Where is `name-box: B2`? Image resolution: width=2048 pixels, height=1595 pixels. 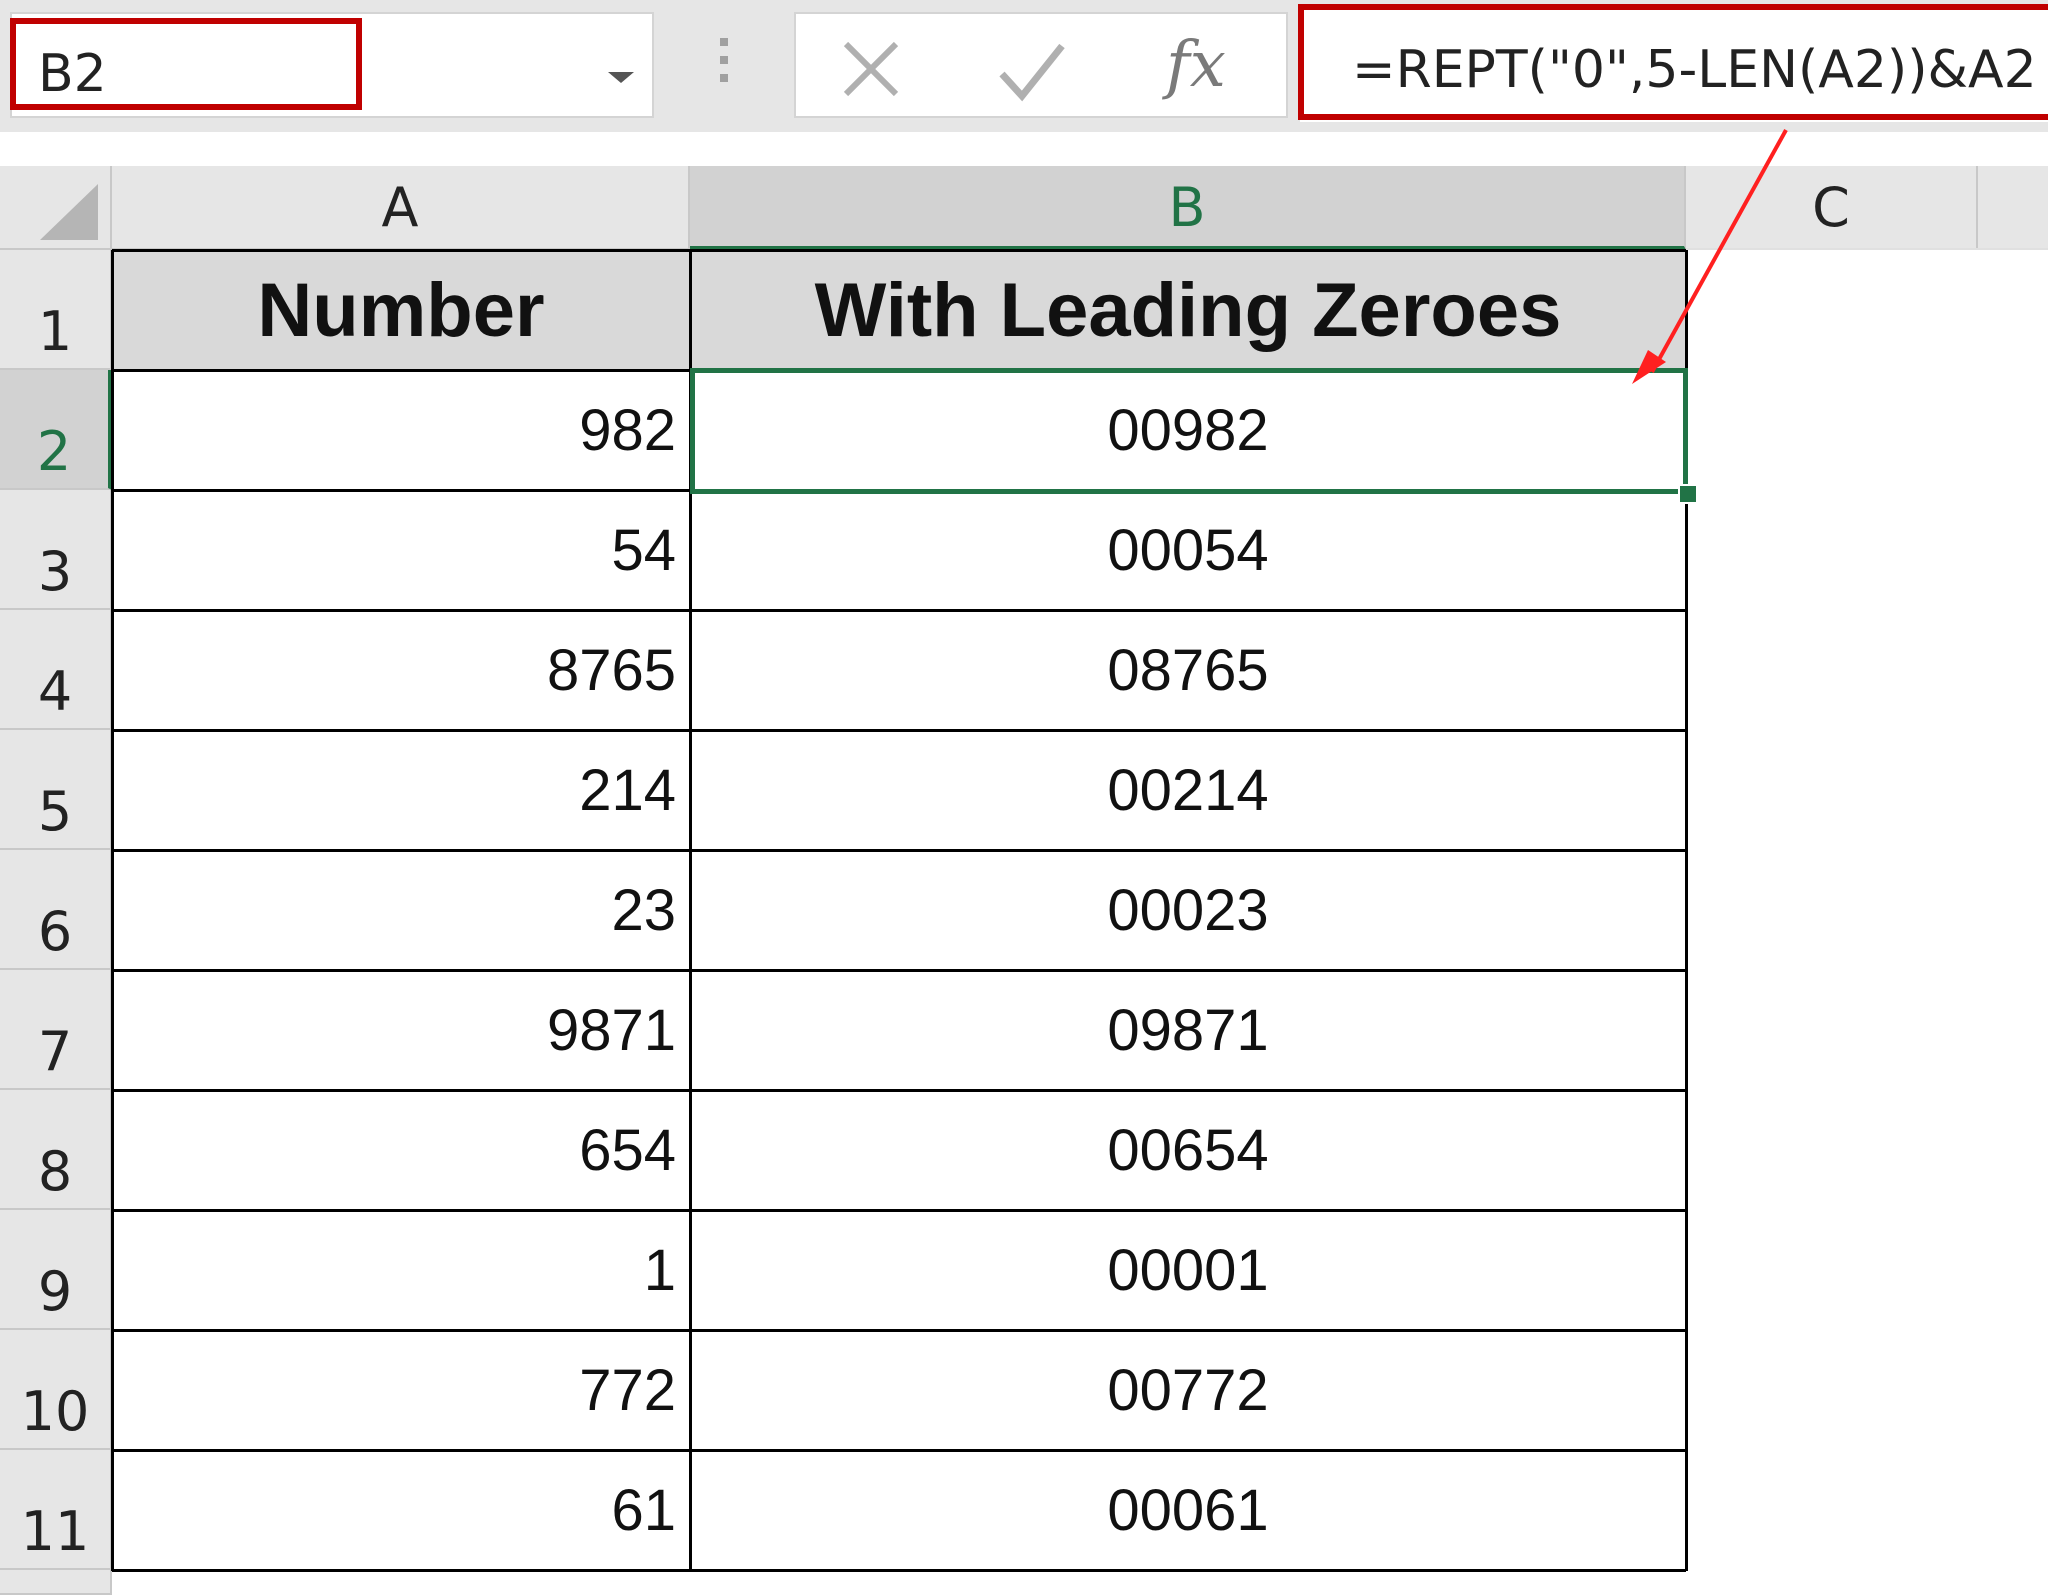
name-box: B2 is located at coordinates (332, 65).